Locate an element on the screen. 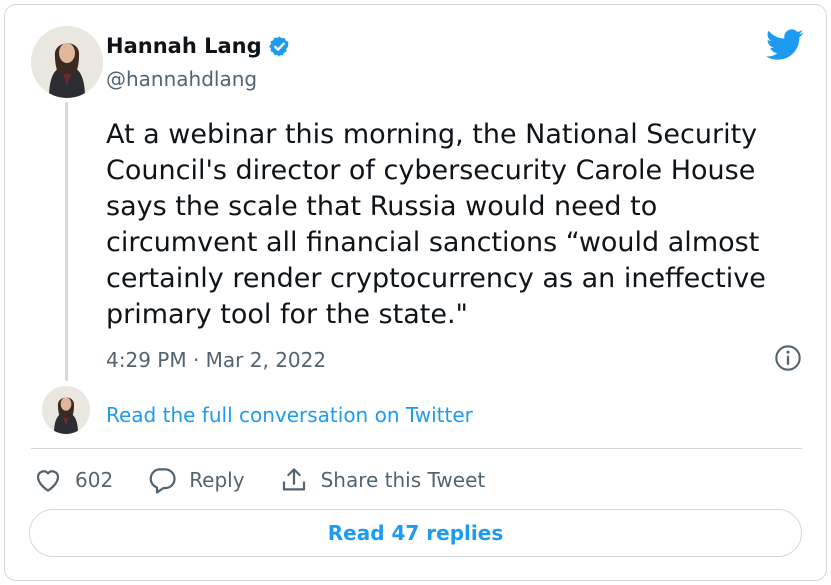  verified-badge-icon is located at coordinates (278, 46).